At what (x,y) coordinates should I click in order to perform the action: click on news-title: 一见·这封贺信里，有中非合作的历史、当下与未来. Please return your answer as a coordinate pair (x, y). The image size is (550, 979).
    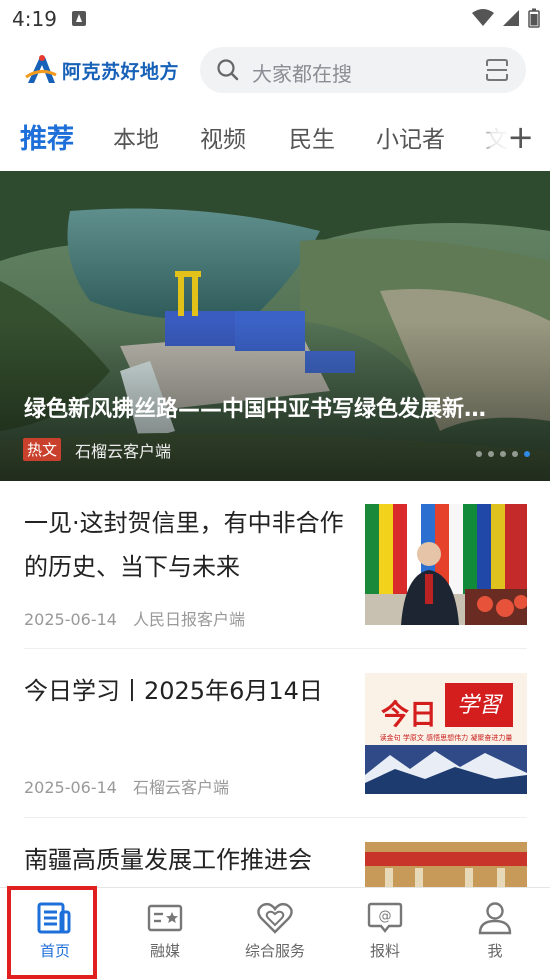
    Looking at the image, I should click on (186, 545).